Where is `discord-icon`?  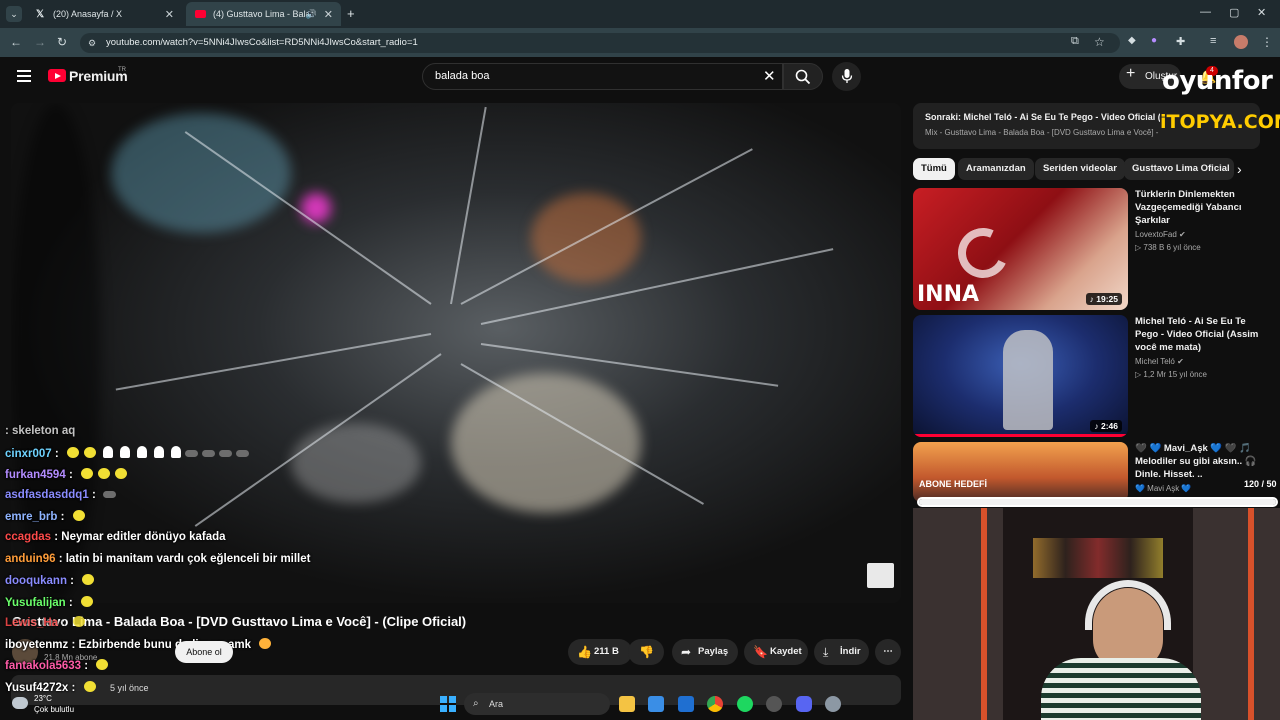
discord-icon is located at coordinates (804, 704).